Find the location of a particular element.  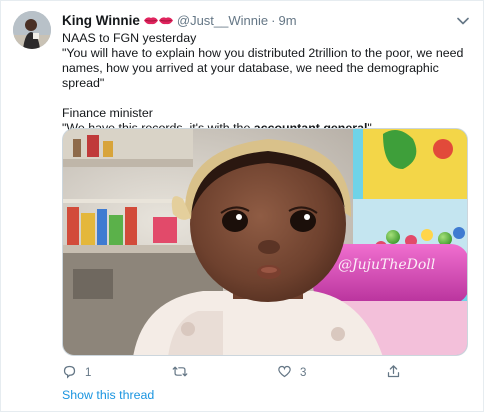

reply-icon is located at coordinates (69, 373).